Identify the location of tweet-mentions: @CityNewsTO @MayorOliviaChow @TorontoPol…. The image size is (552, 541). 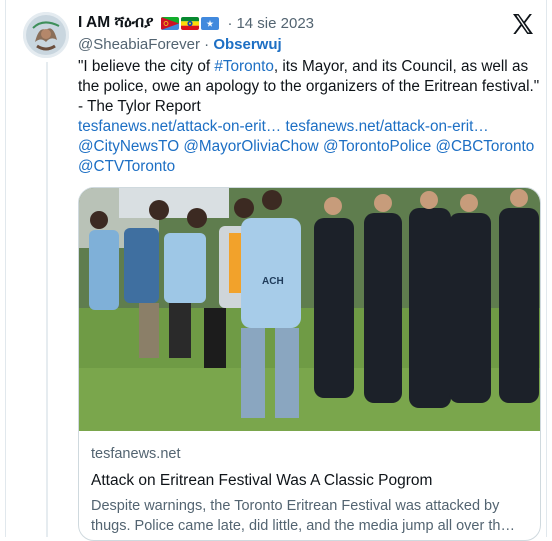
(310, 157).